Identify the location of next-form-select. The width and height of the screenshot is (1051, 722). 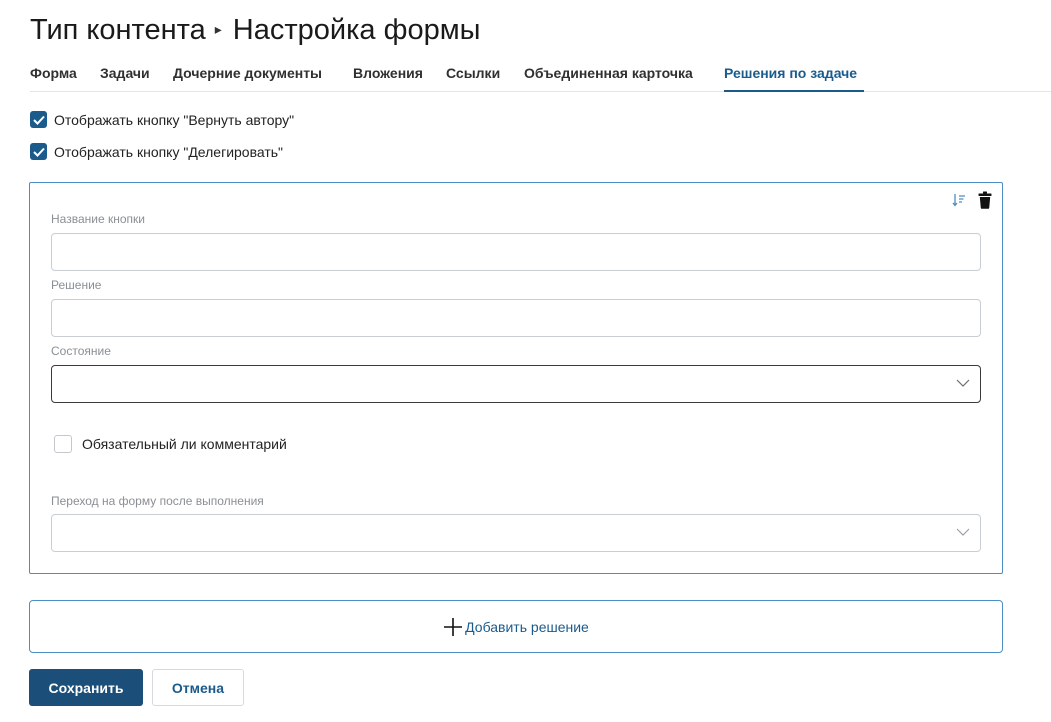
(516, 533).